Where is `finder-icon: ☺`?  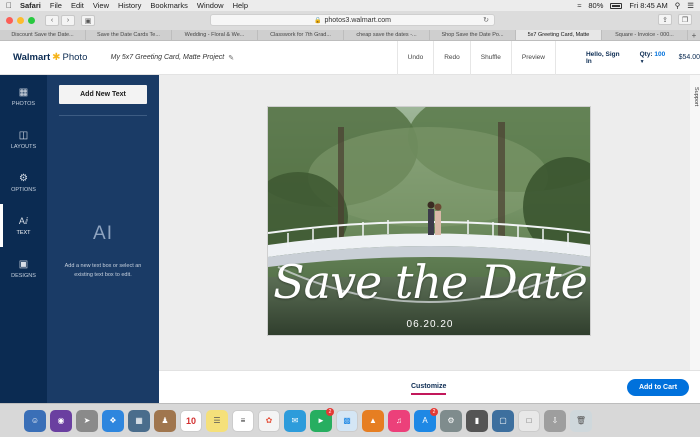
finder-icon: ☺ is located at coordinates (35, 420).